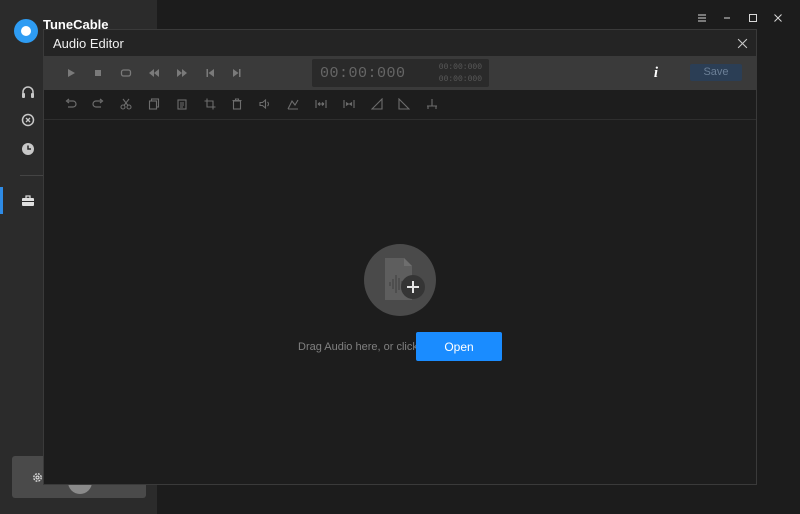 The height and width of the screenshot is (514, 800). What do you see at coordinates (98, 104) in the screenshot?
I see `redo-icon` at bounding box center [98, 104].